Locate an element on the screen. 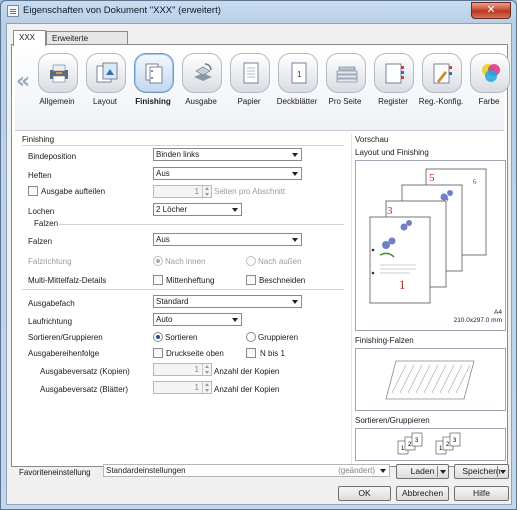 This screenshot has height=510, width=517. offset-copies-label: Ausgabeversatz (Kopien) is located at coordinates (85, 371).